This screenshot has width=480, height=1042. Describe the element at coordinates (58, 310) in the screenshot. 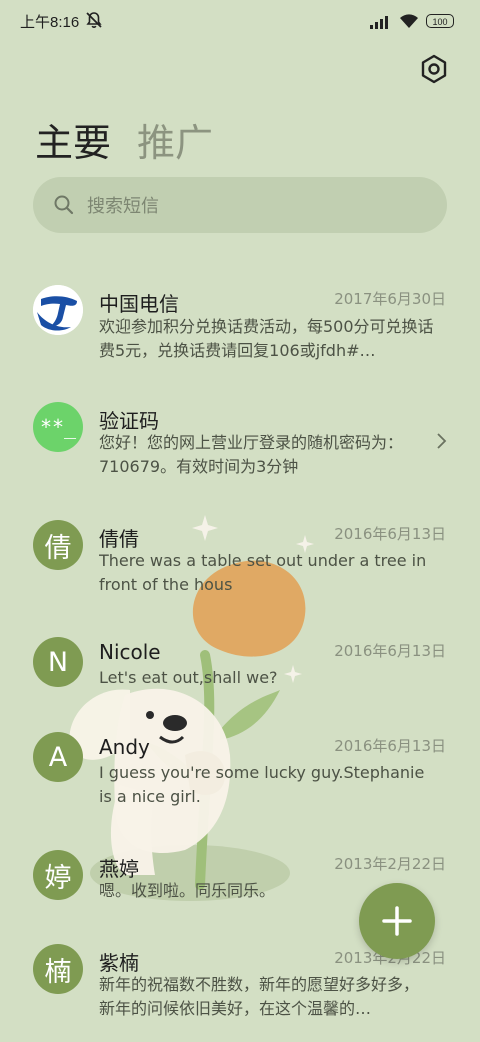

I see `china-telecom-logo-icon` at that location.